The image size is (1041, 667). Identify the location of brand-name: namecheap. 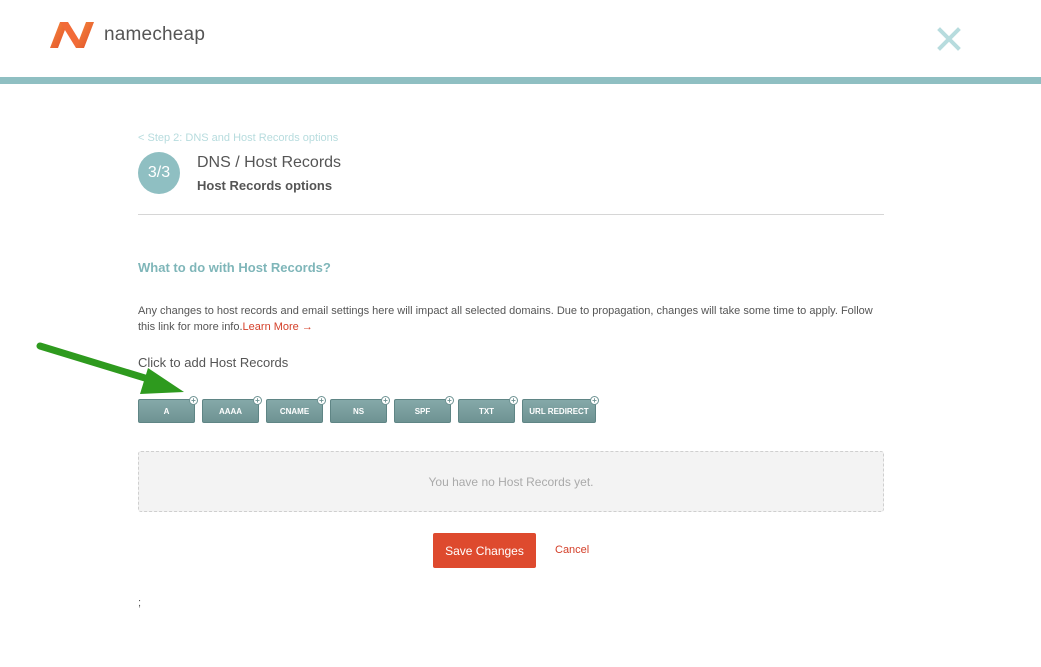
(155, 34).